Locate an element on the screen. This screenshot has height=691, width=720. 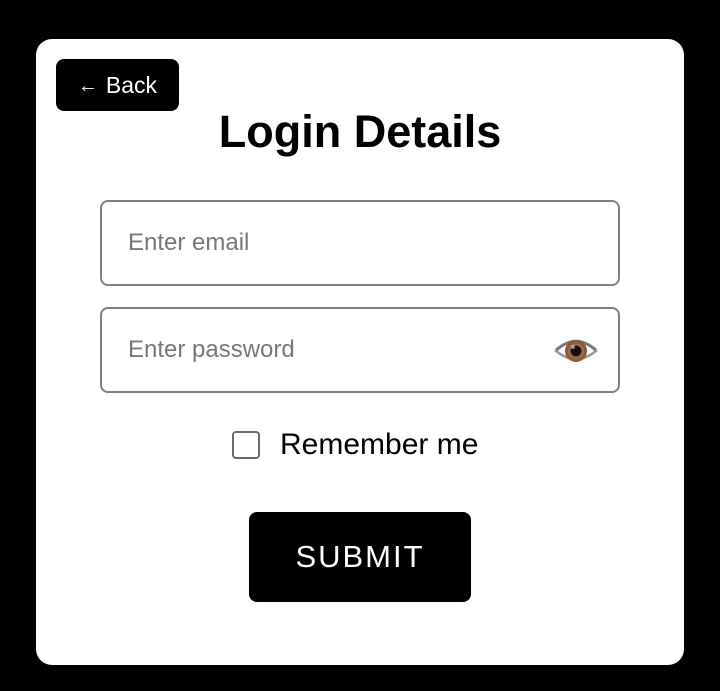
submit-button: SUBMIT is located at coordinates (360, 557).